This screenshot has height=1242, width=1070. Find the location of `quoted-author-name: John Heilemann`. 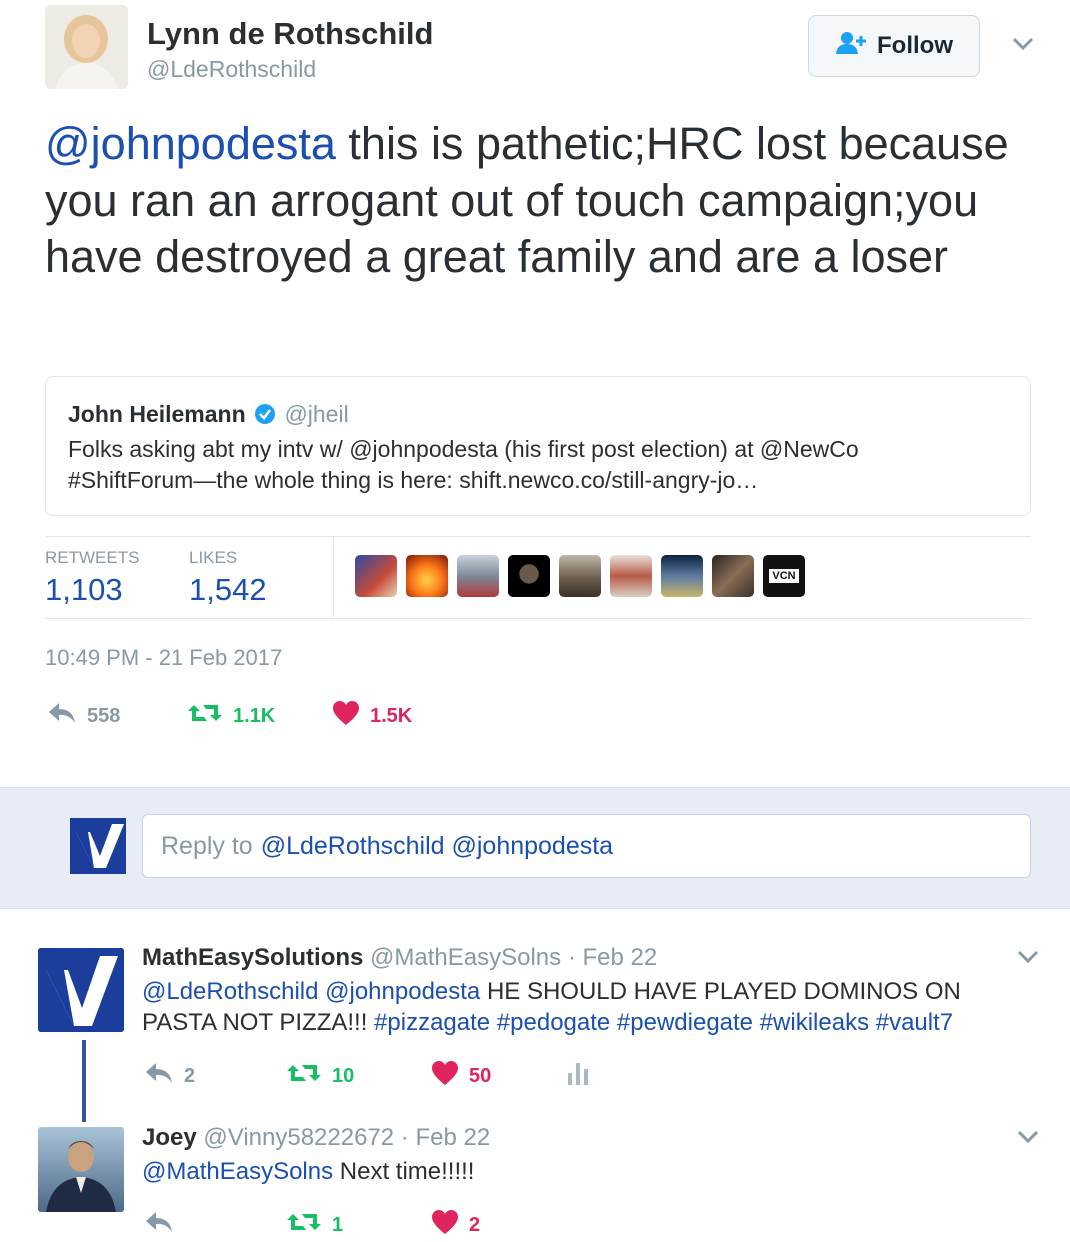

quoted-author-name: John Heilemann is located at coordinates (157, 414).